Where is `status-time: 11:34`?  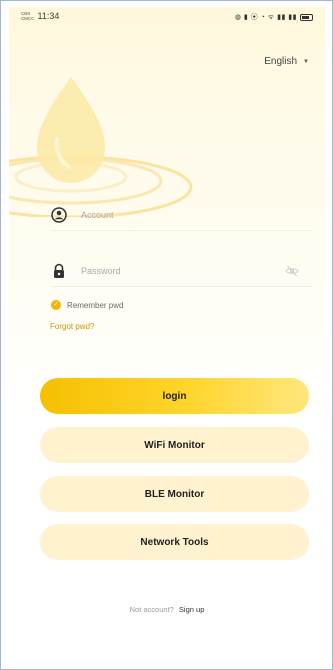
status-time: 11:34 is located at coordinates (48, 16).